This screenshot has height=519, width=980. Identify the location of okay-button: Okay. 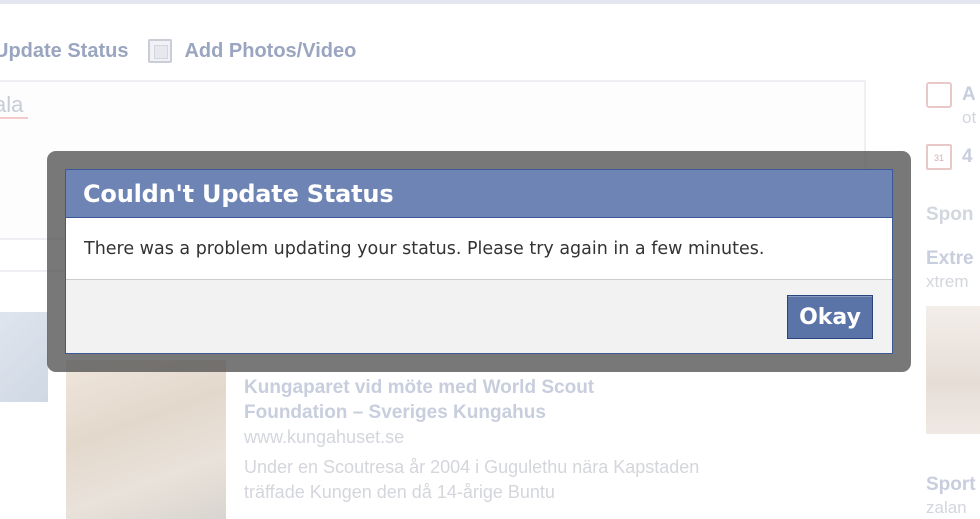
(830, 317).